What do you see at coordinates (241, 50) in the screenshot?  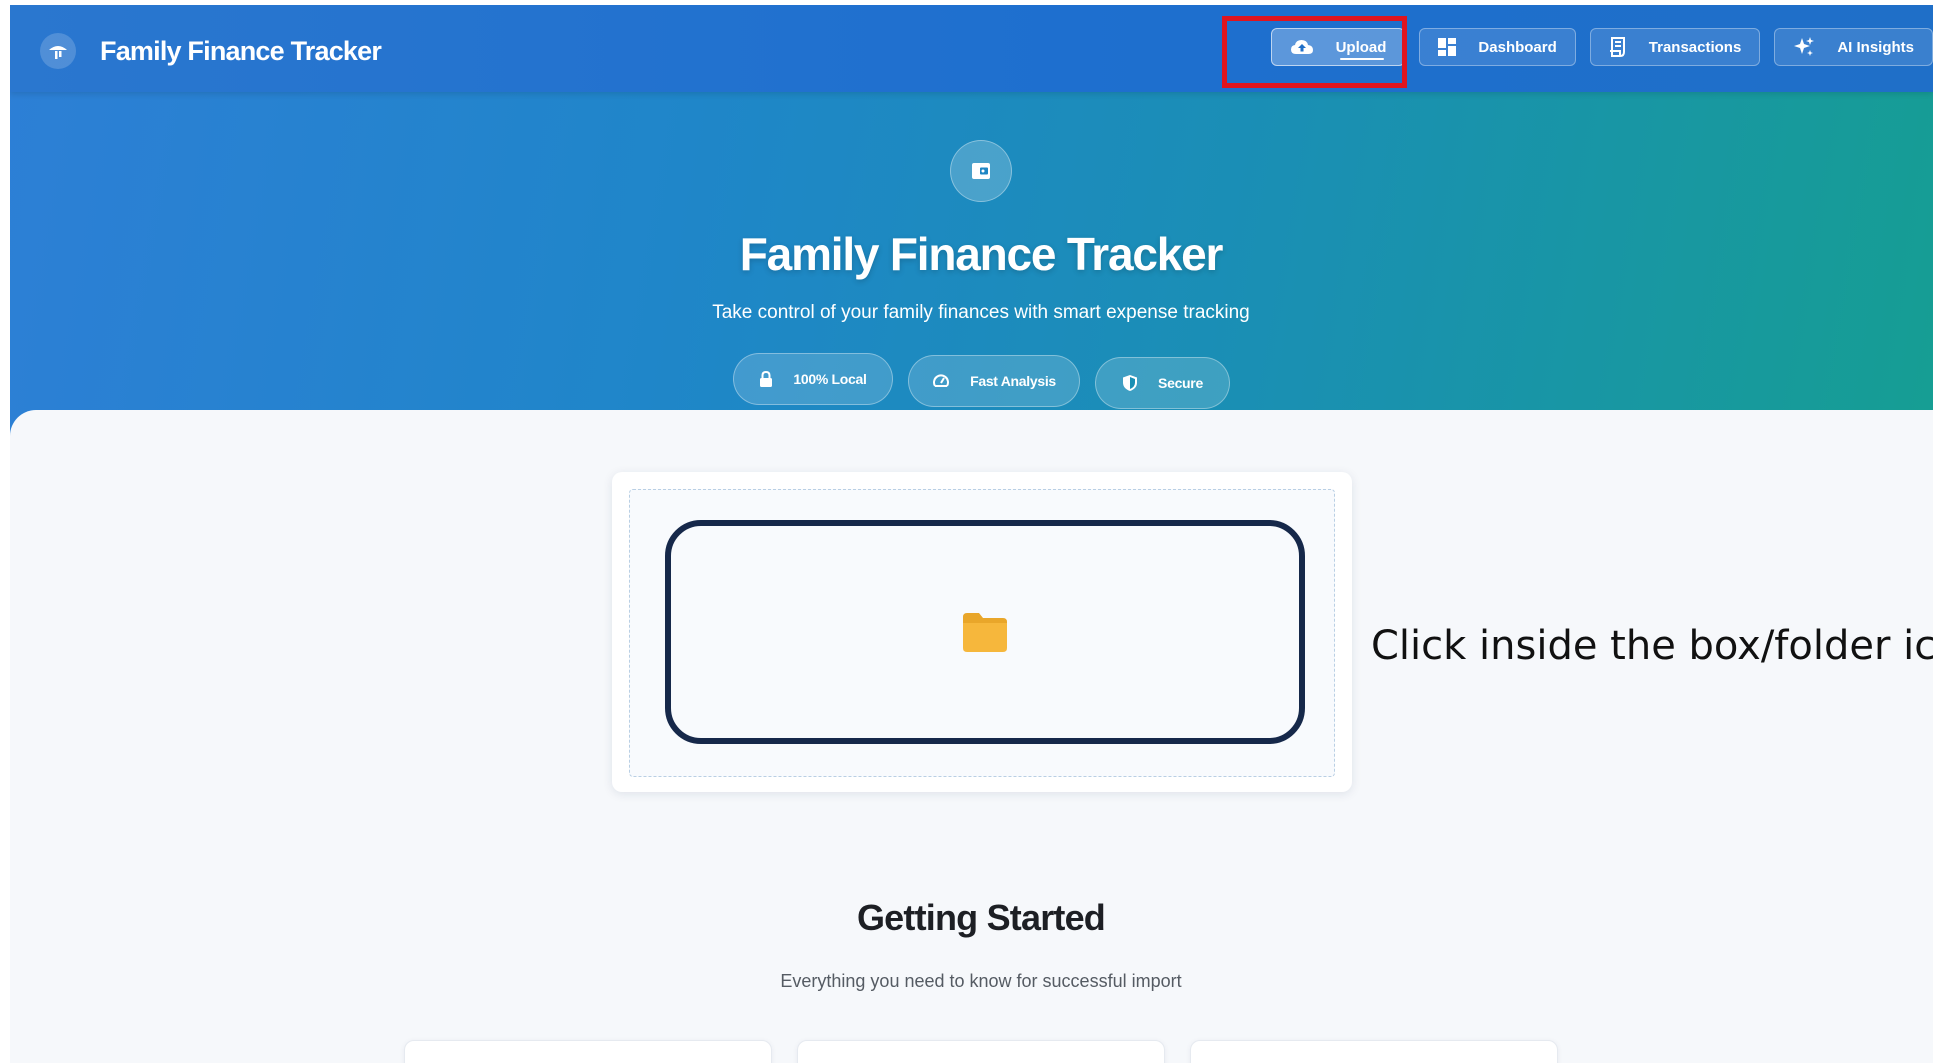 I see `app-title: Family Finance Tracker` at bounding box center [241, 50].